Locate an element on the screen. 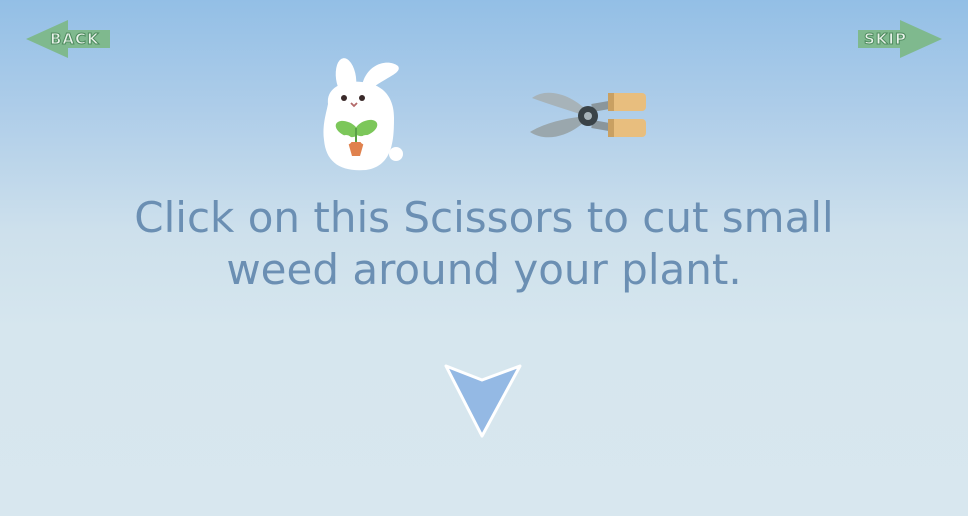 The width and height of the screenshot is (968, 516). skip-button: SKIP is located at coordinates (900, 39).